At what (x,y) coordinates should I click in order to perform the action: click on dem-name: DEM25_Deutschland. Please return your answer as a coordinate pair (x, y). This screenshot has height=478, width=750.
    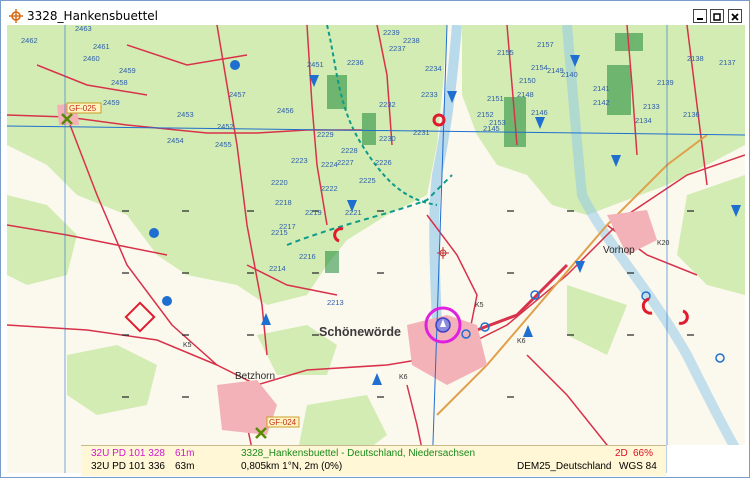
    Looking at the image, I should click on (564, 466).